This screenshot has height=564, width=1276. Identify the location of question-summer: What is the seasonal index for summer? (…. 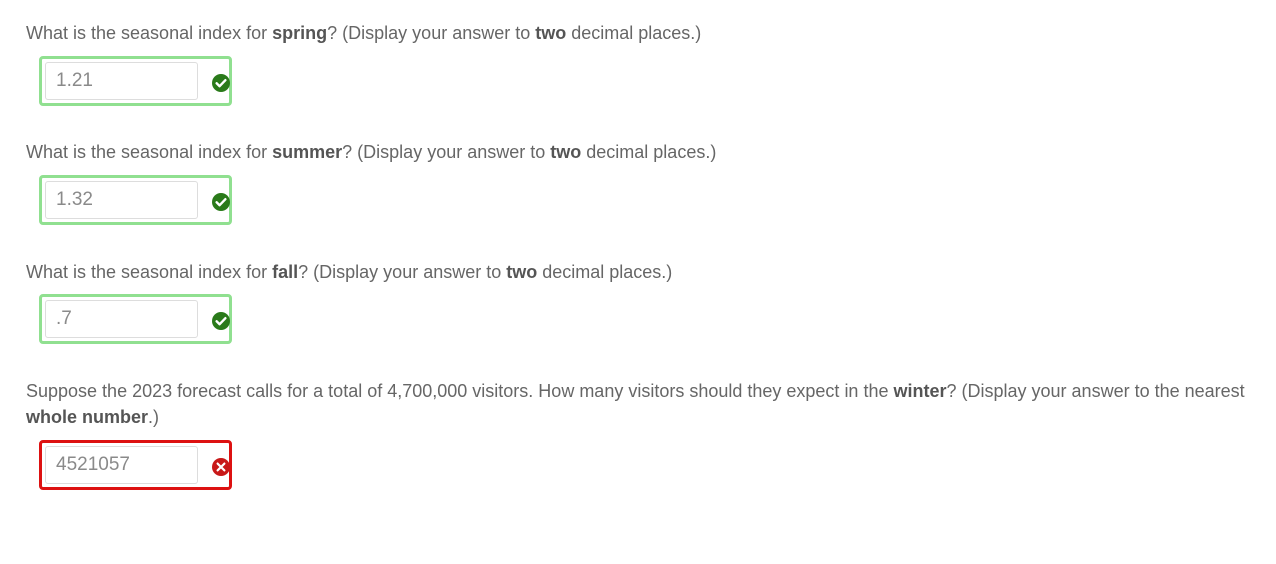
(371, 152).